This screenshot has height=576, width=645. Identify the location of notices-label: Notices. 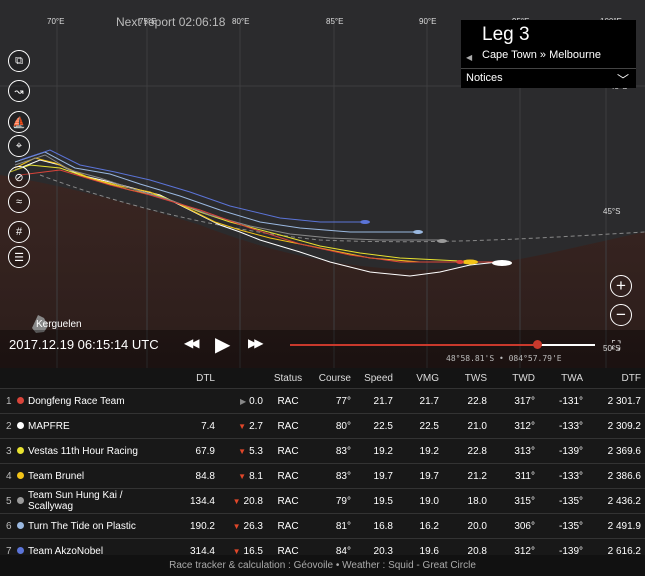
(484, 78).